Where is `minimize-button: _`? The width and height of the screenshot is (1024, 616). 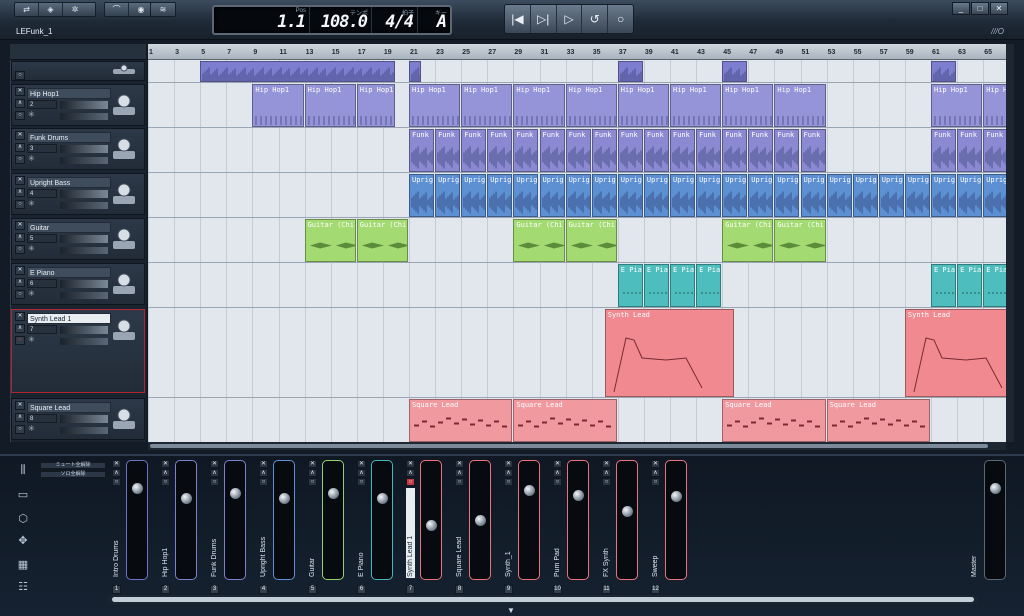
minimize-button: _ is located at coordinates (961, 8).